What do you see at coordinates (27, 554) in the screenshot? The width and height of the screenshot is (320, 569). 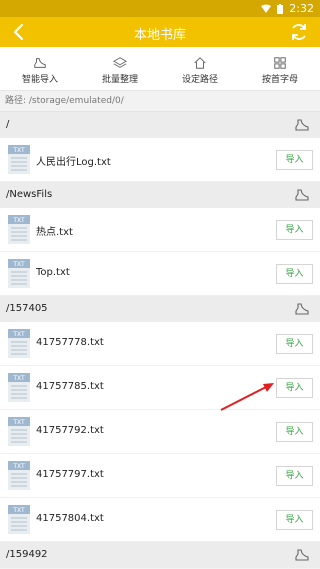 I see `section-title: /159492` at bounding box center [27, 554].